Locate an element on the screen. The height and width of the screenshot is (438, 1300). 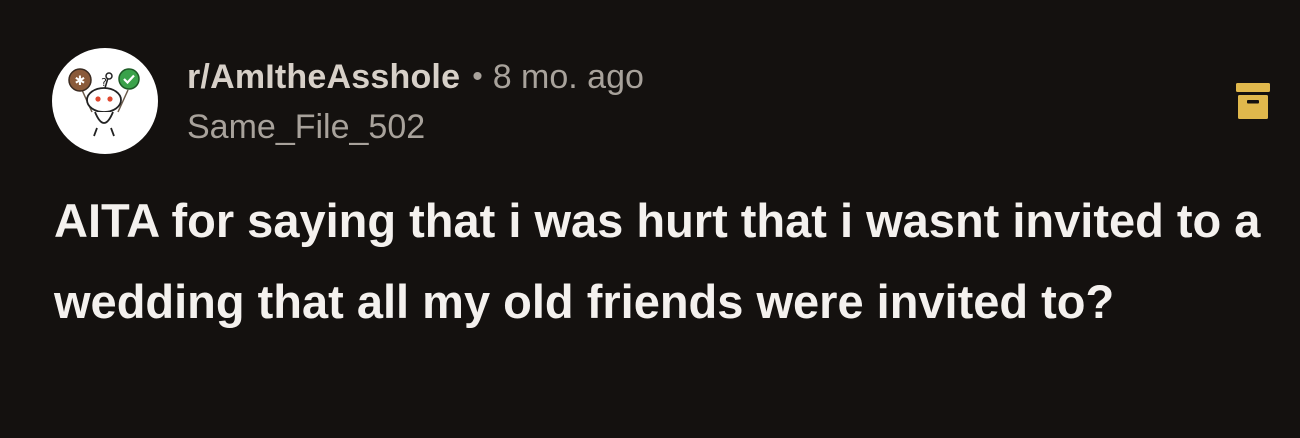
archive-box-icon is located at coordinates (1253, 101).